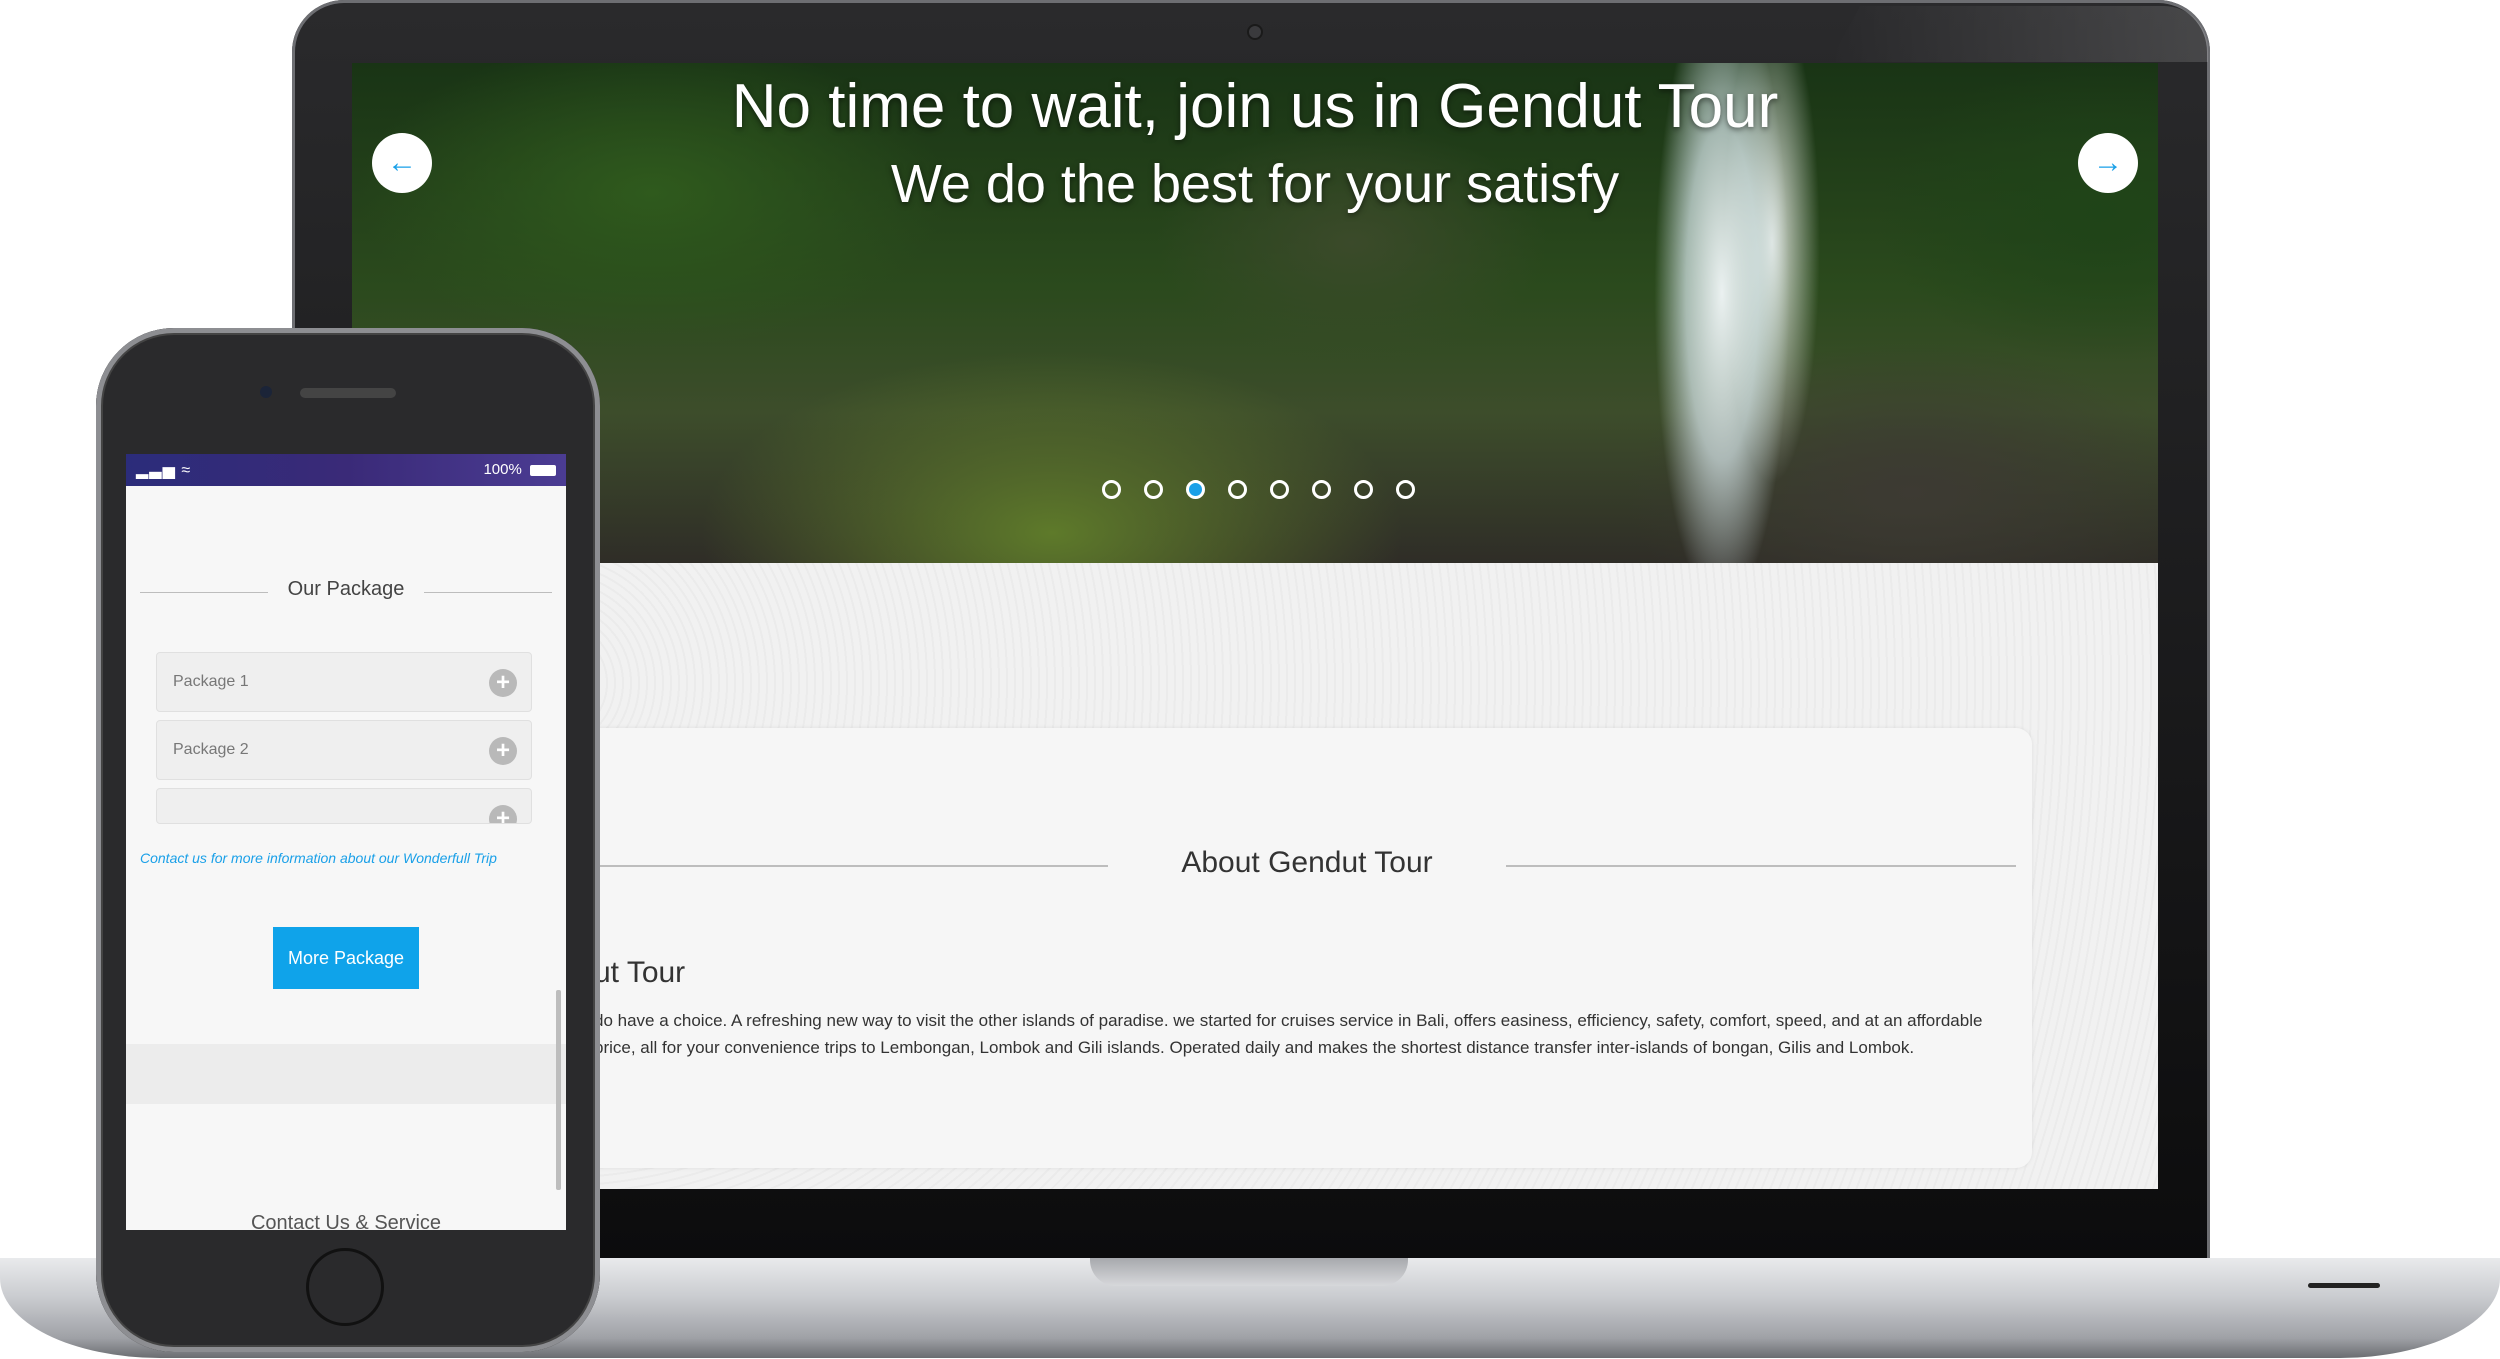 The image size is (2500, 1359). I want to click on hero-subtitle: We do the best for your satisfy, so click(1255, 184).